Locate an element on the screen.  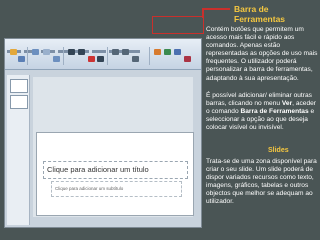
ribbon-heading: Barra de Ferramentas is located at coordinates (260, 14).